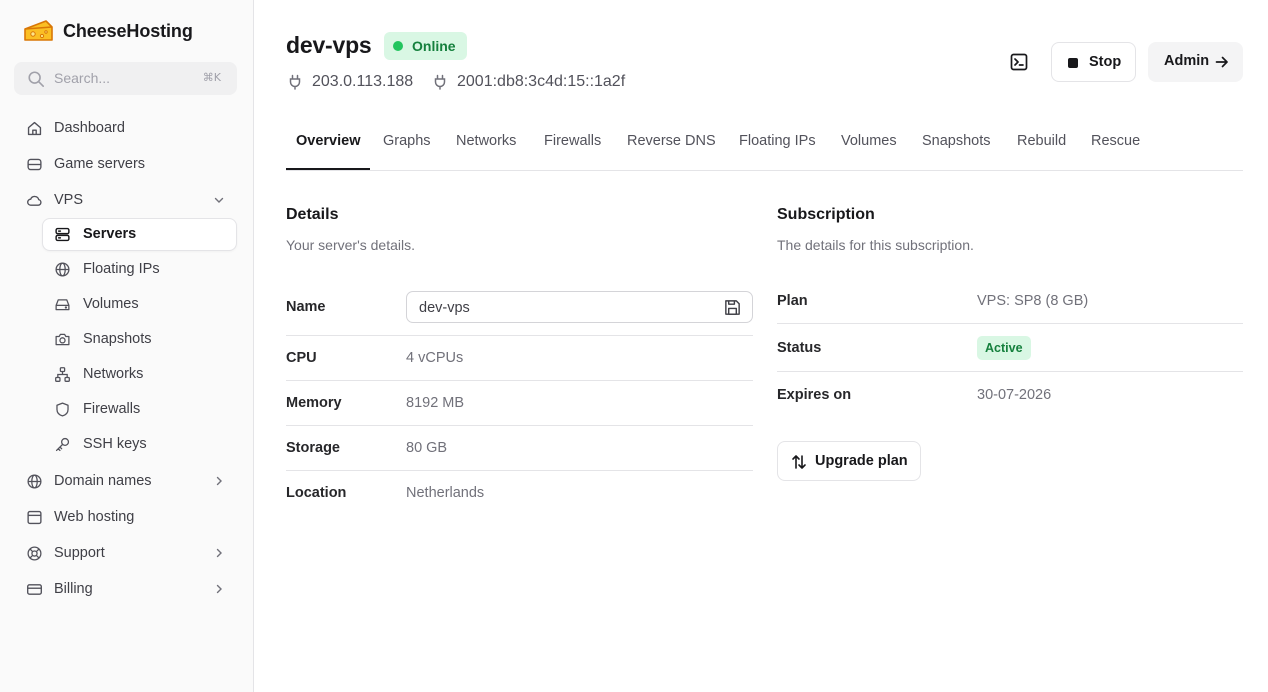 This screenshot has width=1268, height=692. What do you see at coordinates (435, 403) in the screenshot?
I see `memory-value: 8192 MB` at bounding box center [435, 403].